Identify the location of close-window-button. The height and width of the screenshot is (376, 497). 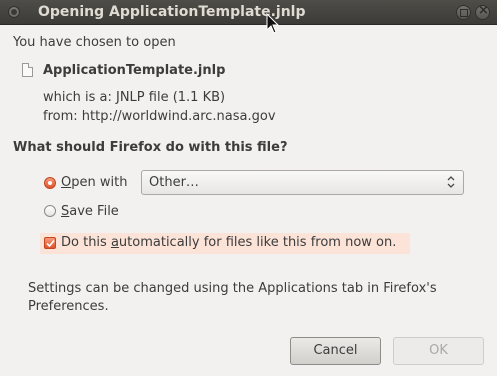
(482, 11).